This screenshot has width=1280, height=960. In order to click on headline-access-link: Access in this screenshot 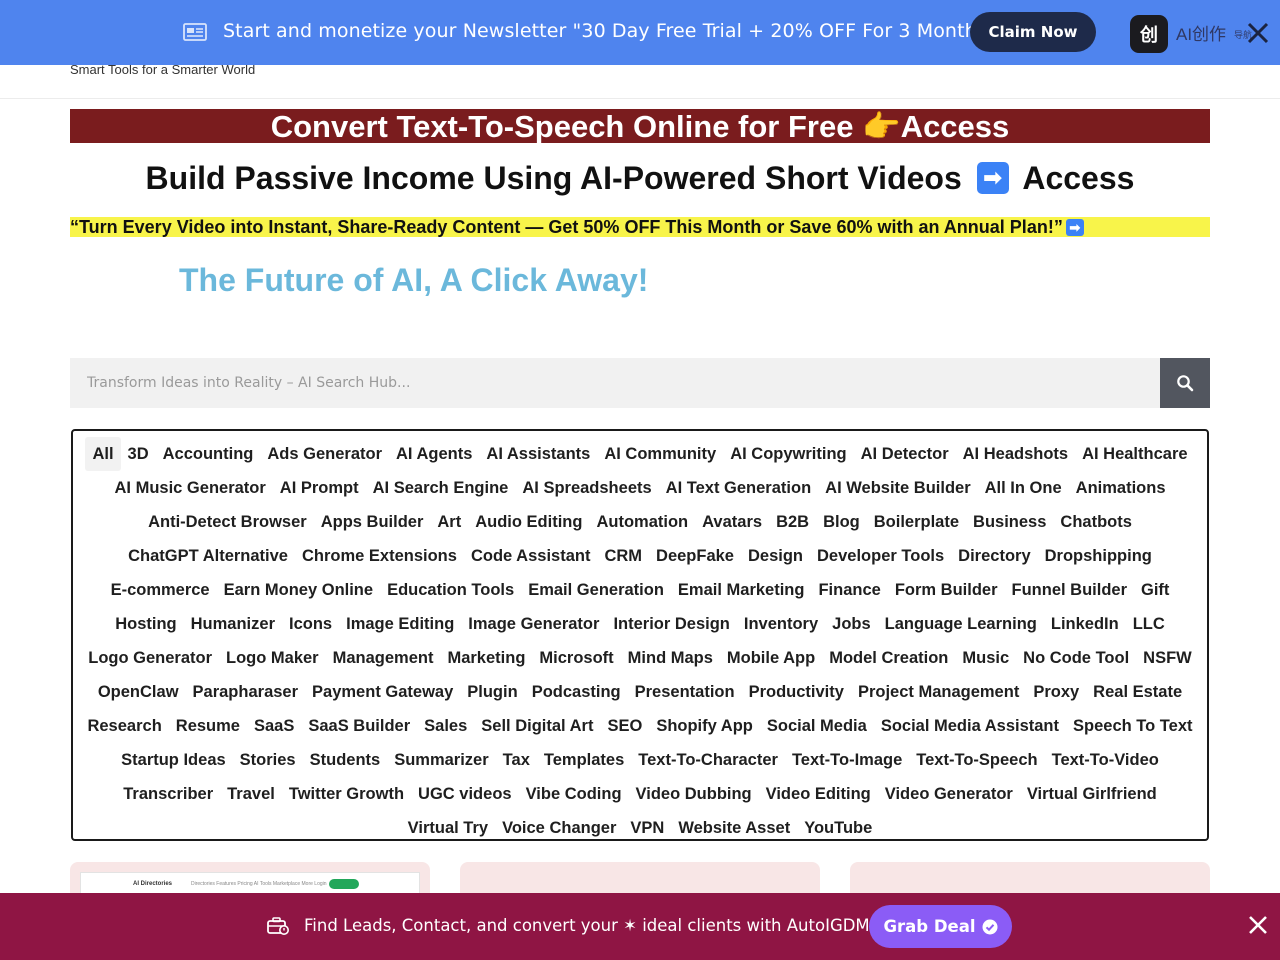, I will do `click(1078, 178)`.